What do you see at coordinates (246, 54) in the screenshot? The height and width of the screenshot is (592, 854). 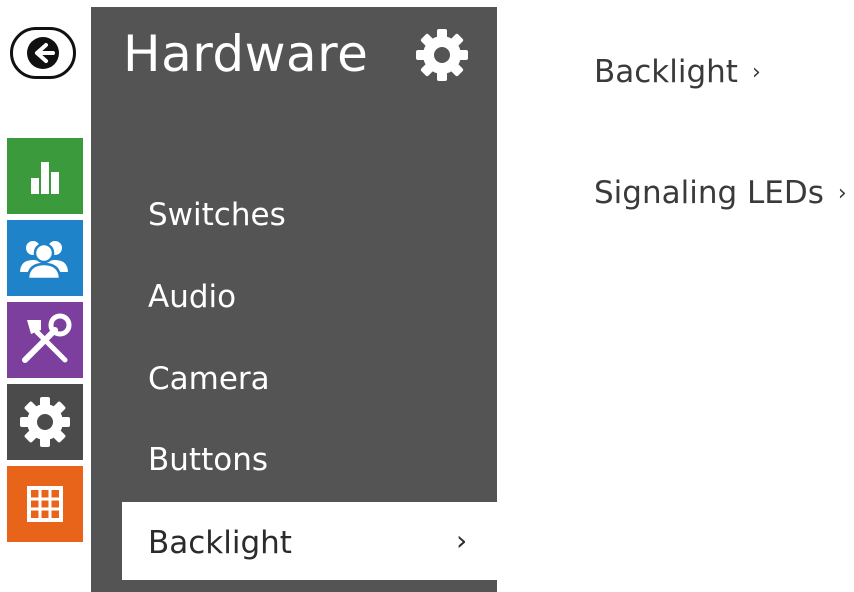 I see `page-title: Hardware` at bounding box center [246, 54].